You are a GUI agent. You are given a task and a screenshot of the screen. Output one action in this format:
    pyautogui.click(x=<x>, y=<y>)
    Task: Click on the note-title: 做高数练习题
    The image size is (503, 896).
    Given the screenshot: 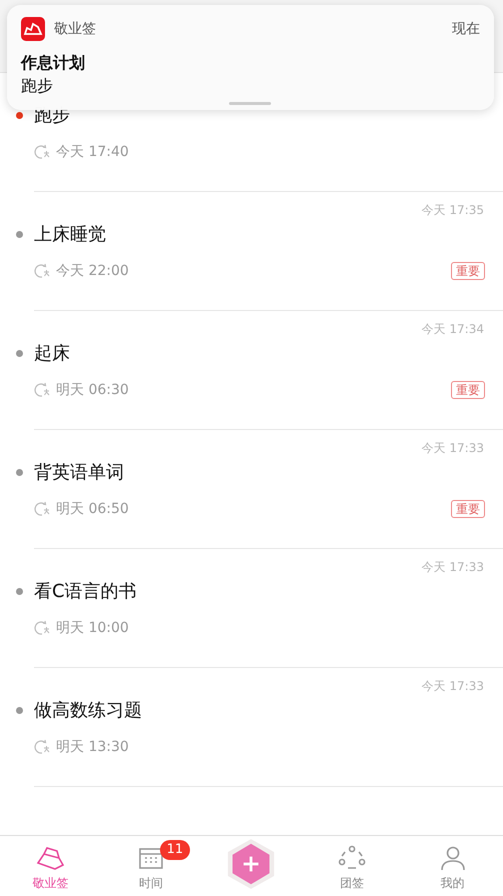 What is the action you would take?
    pyautogui.click(x=88, y=710)
    